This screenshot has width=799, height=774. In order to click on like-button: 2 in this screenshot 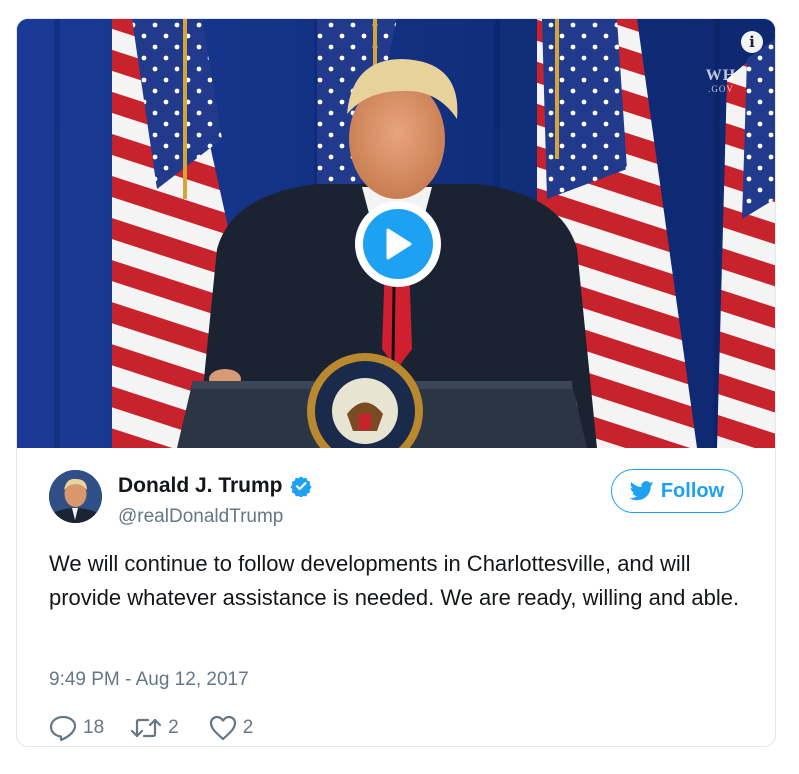, I will do `click(231, 728)`.